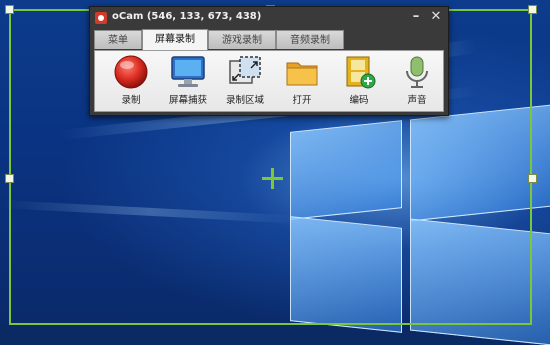 Image resolution: width=550 pixels, height=345 pixels. I want to click on codec-button: 编码, so click(359, 82).